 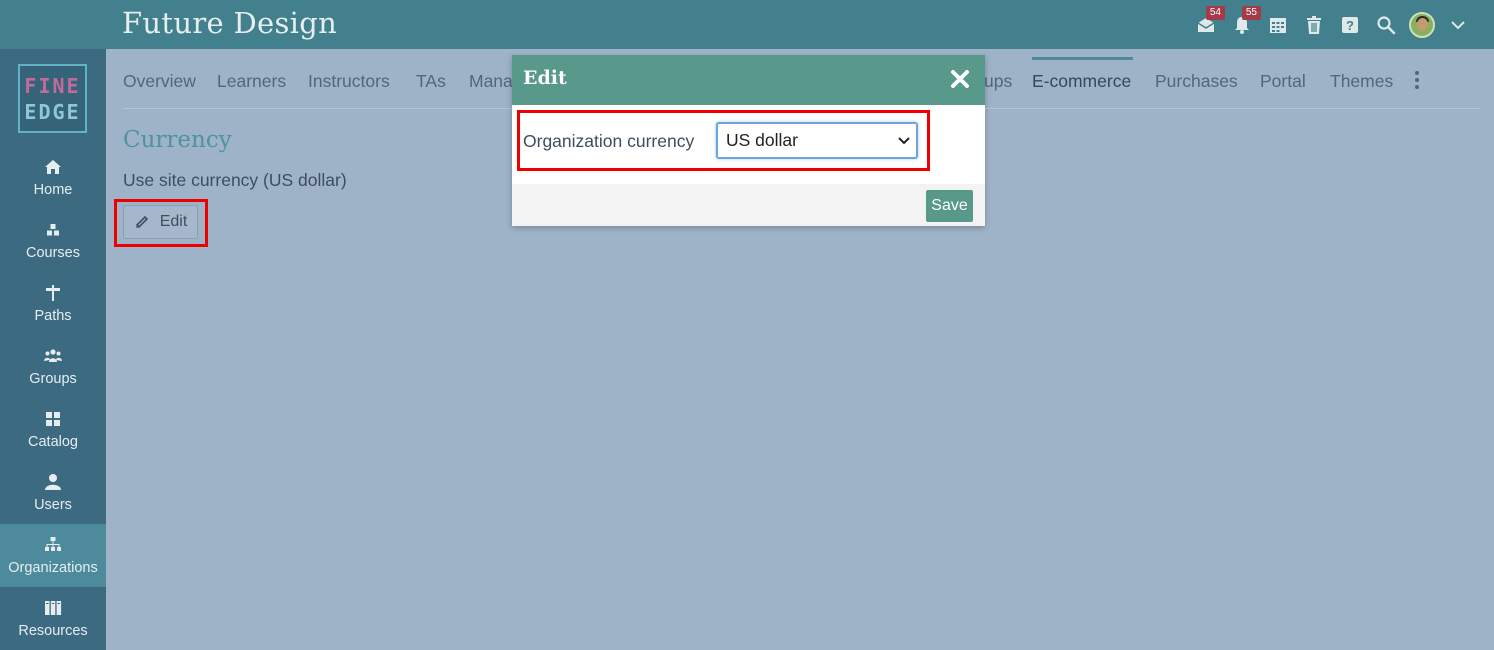 What do you see at coordinates (52, 111) in the screenshot?
I see `logo-line-2: EDGE` at bounding box center [52, 111].